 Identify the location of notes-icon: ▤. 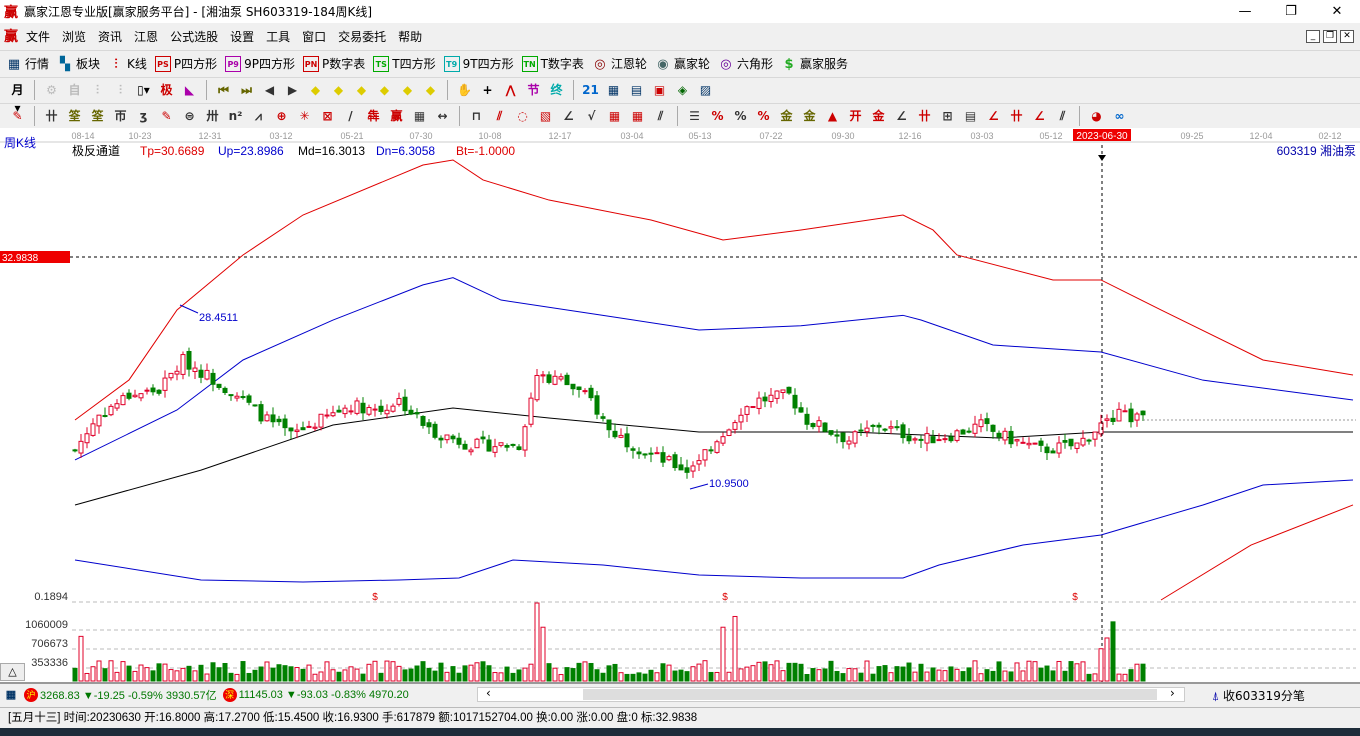
(637, 90).